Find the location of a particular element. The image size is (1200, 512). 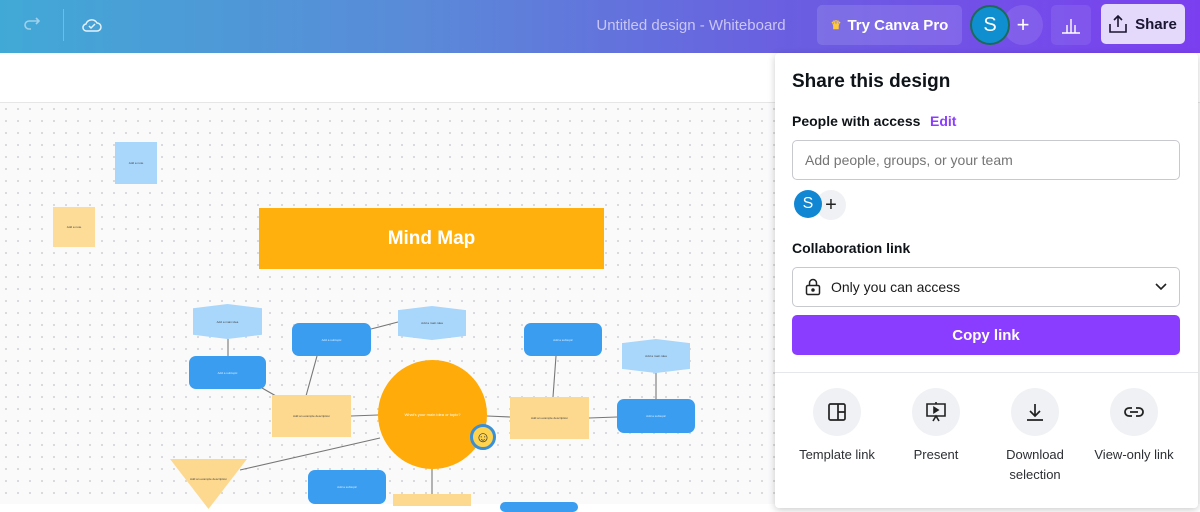

view-only-link-option: View-only link is located at coordinates (1134, 426).